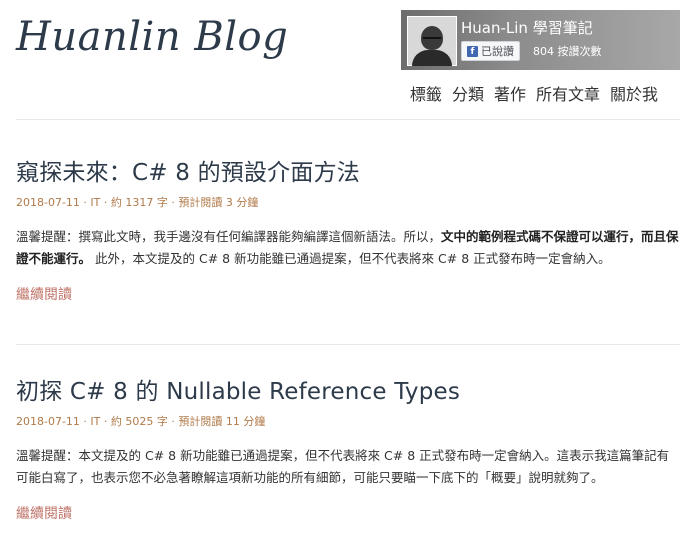 Image resolution: width=700 pixels, height=560 pixels. I want to click on nav-item-about: 關於我, so click(634, 93).